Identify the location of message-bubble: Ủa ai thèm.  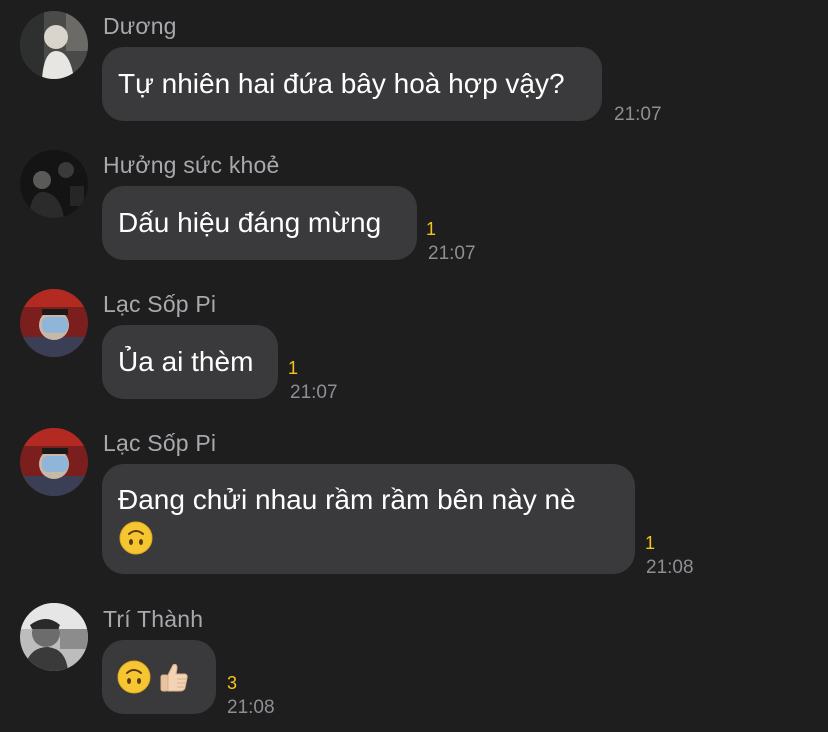
(190, 362).